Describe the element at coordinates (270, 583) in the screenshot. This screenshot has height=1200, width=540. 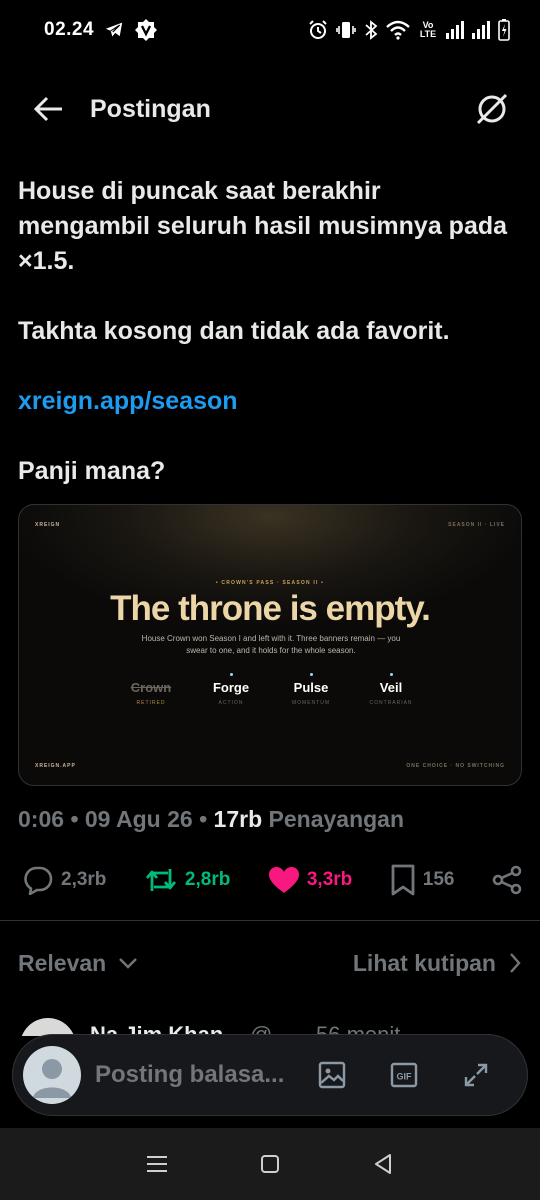
I see `media-kicker: • CROWN'S PASS · SEASON II •` at that location.